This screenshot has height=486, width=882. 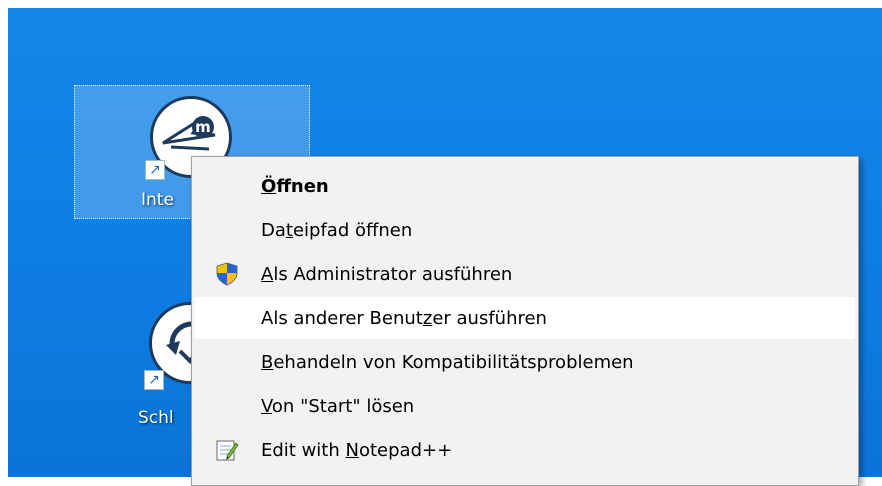 I want to click on menu-item-open: Öffnen, so click(x=525, y=186).